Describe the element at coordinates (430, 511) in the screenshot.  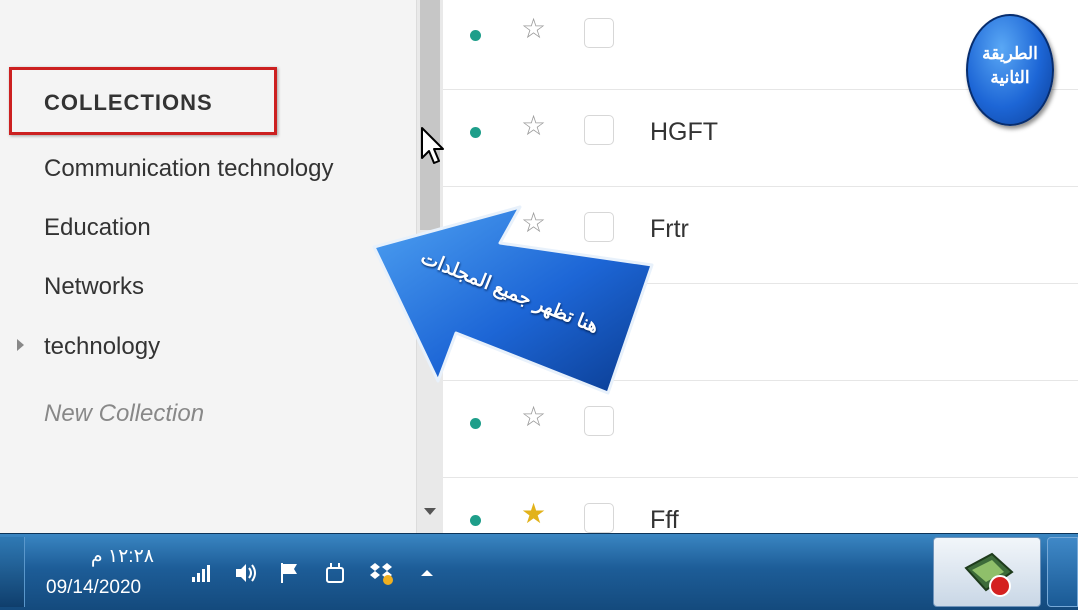
I see `scroll-down-arrow-icon` at that location.